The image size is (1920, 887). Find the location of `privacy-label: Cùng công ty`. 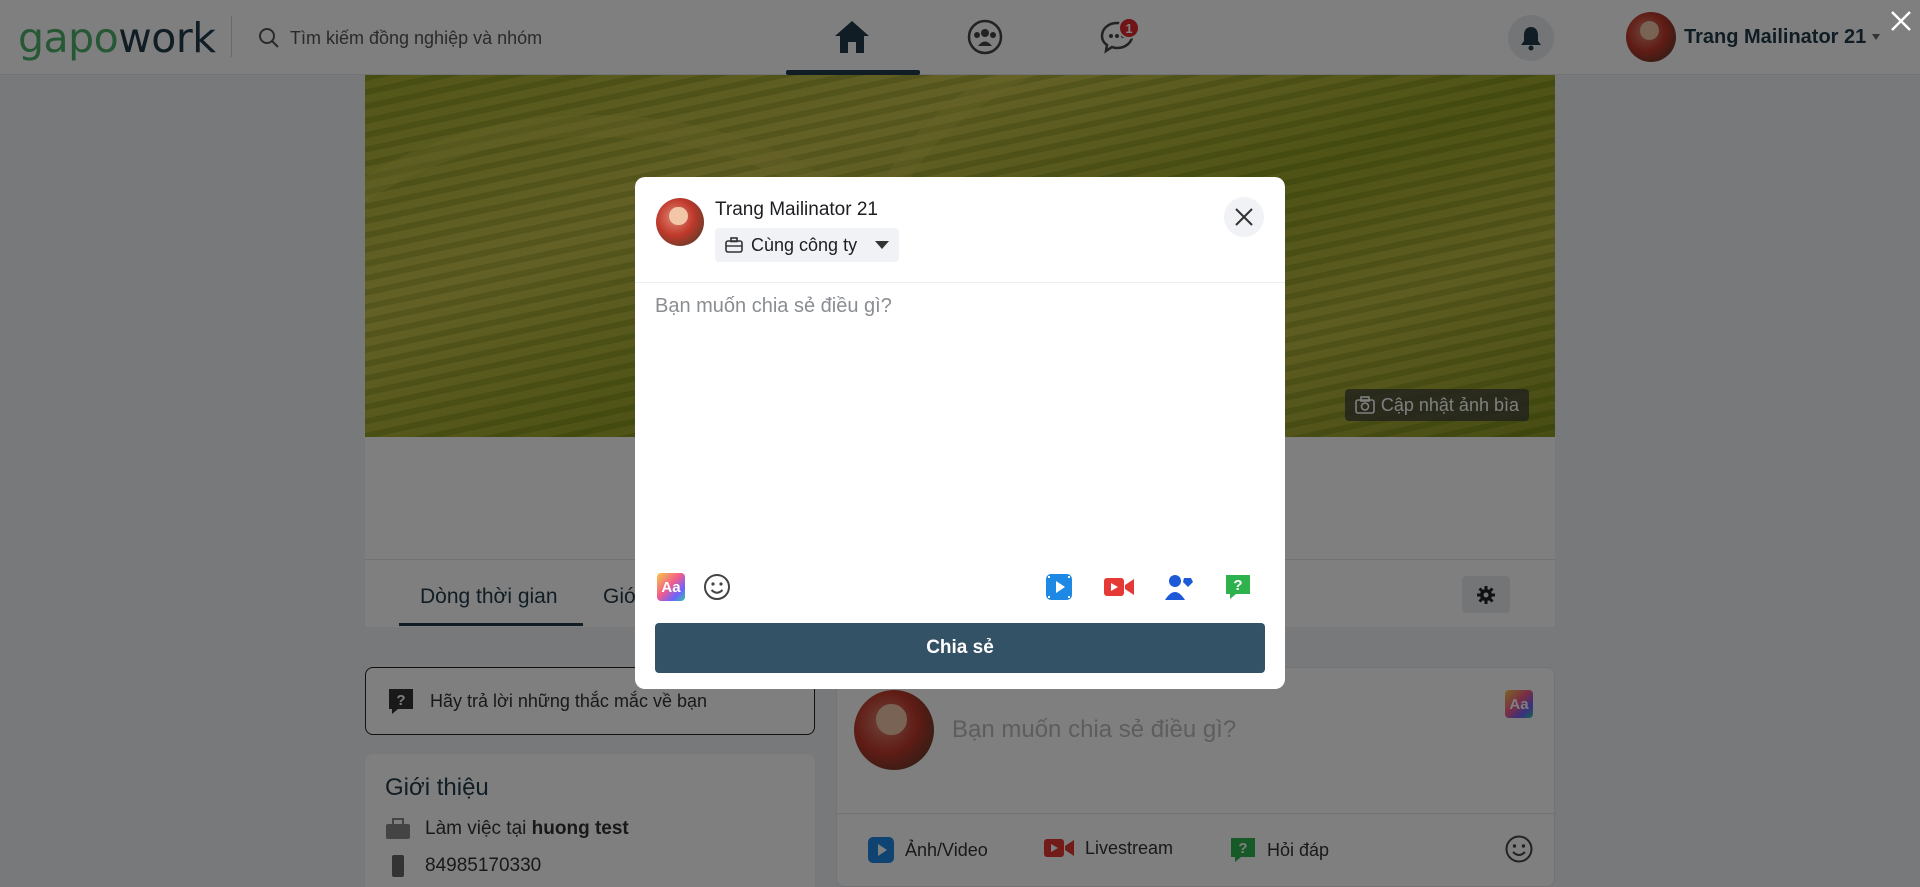

privacy-label: Cùng công ty is located at coordinates (804, 244).